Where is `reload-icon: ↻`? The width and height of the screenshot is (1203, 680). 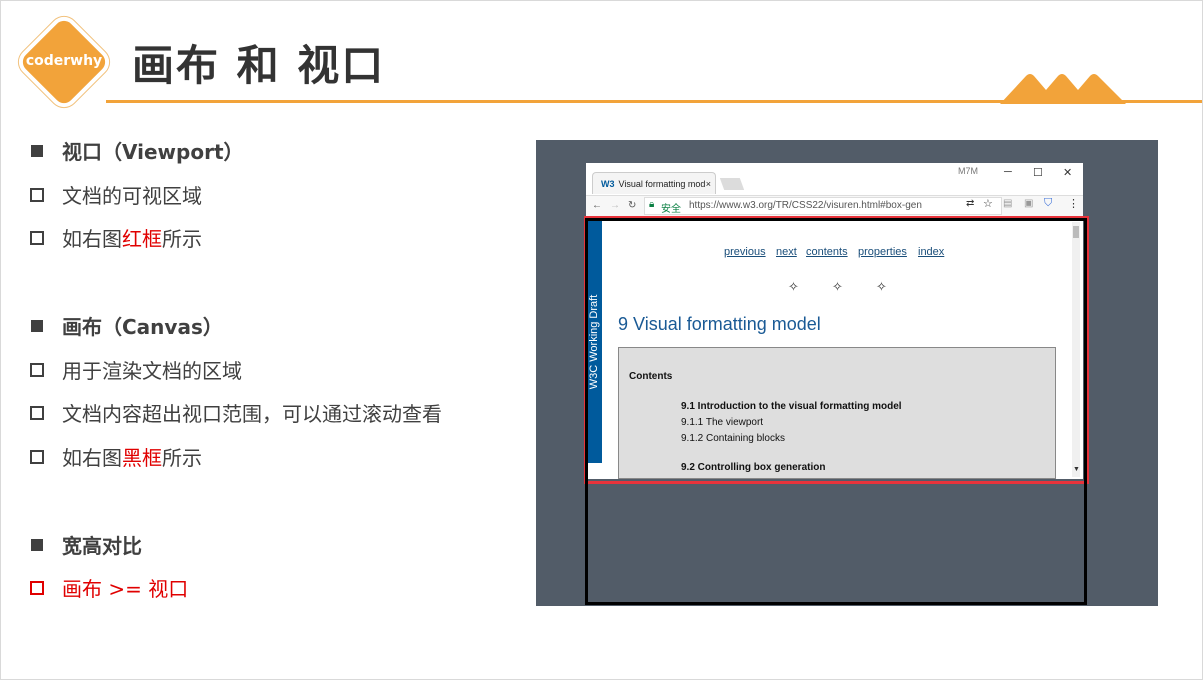 reload-icon: ↻ is located at coordinates (632, 205).